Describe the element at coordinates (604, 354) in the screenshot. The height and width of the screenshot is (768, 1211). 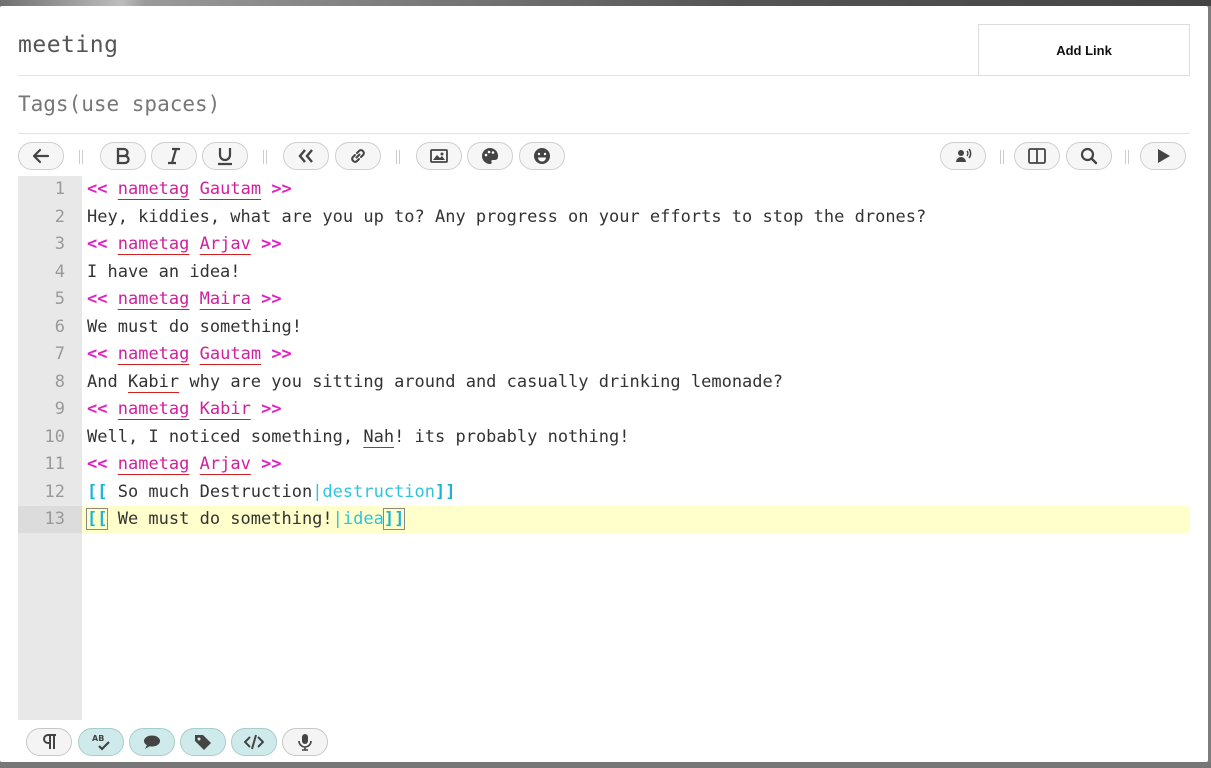
I see `editor-line: 7 << nametag Gautam >>` at that location.